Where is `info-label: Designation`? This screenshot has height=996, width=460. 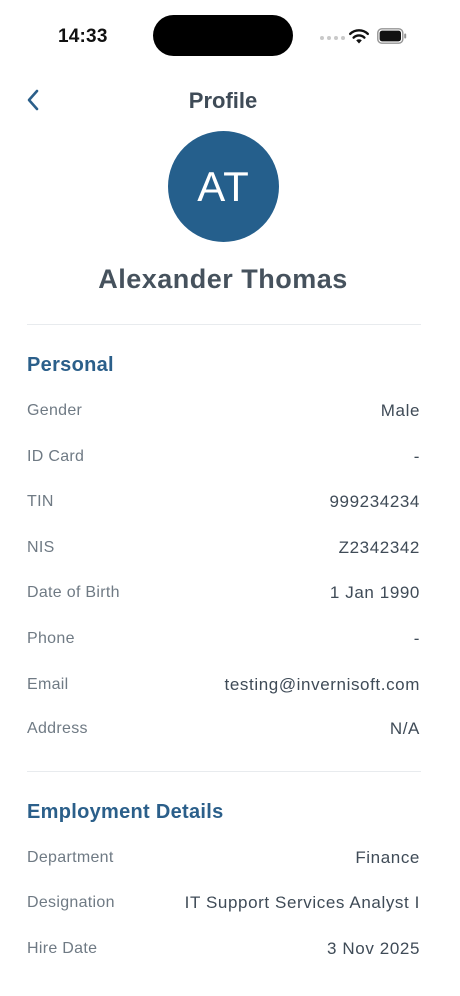 info-label: Designation is located at coordinates (71, 902).